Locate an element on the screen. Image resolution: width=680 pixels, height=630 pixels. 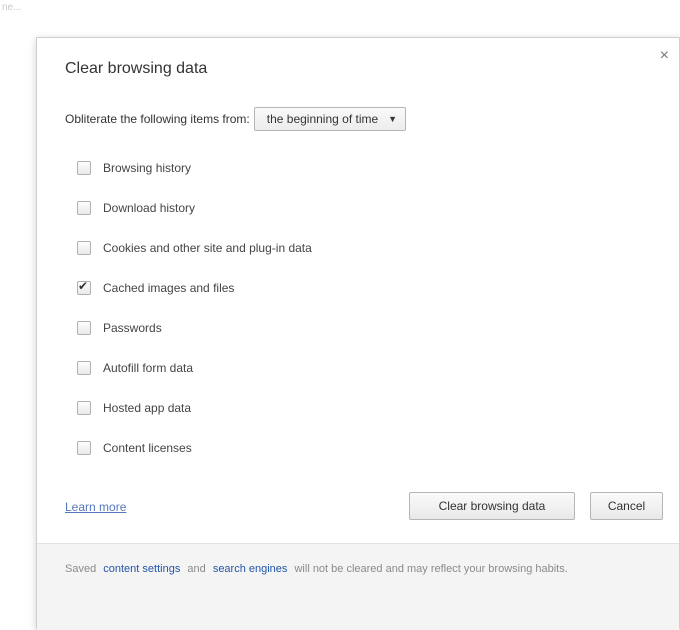
autofill-checkbox is located at coordinates (84, 368).